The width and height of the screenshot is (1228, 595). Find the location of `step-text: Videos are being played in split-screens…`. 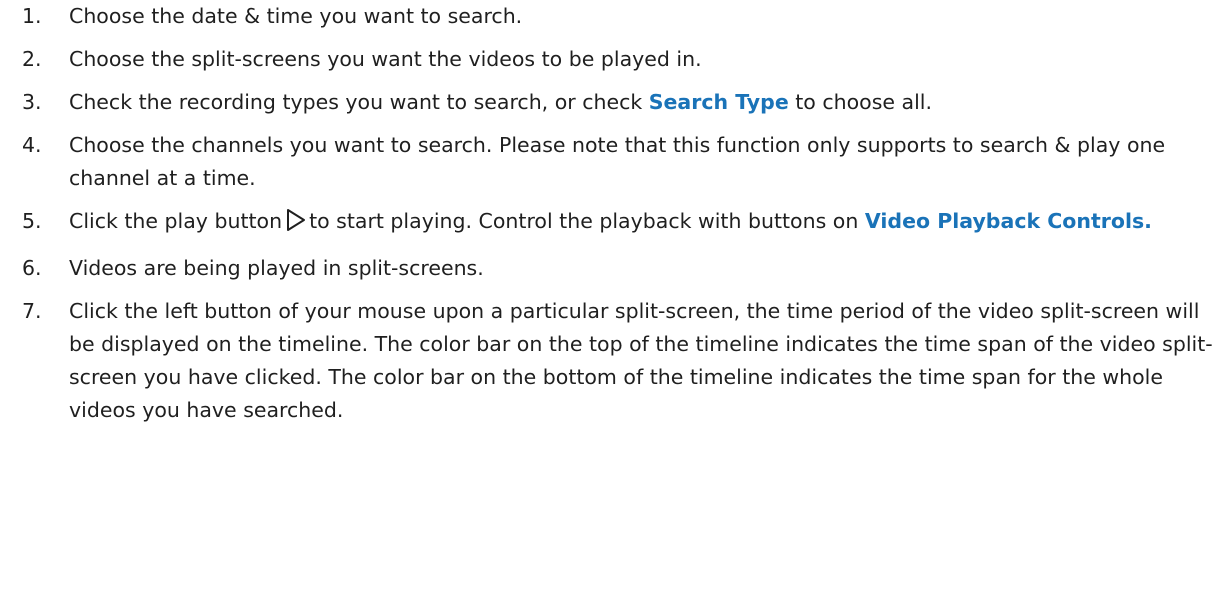

step-text: Videos are being played in split-screens… is located at coordinates (276, 268).